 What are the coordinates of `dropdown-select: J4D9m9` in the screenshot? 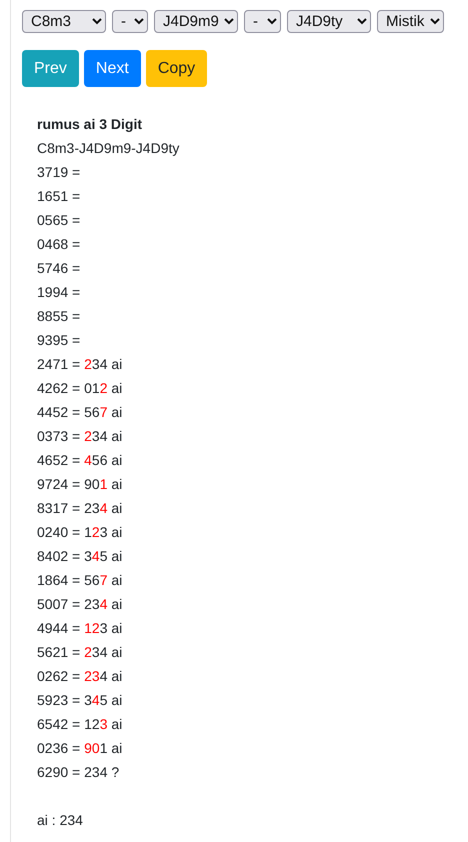 It's located at (196, 21).